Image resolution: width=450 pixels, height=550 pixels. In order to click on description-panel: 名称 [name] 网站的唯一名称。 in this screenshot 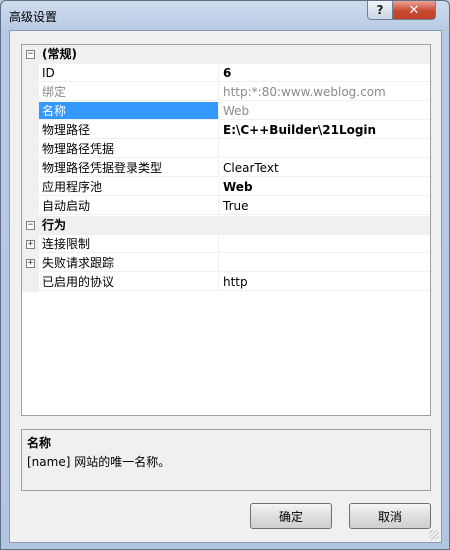, I will do `click(226, 460)`.